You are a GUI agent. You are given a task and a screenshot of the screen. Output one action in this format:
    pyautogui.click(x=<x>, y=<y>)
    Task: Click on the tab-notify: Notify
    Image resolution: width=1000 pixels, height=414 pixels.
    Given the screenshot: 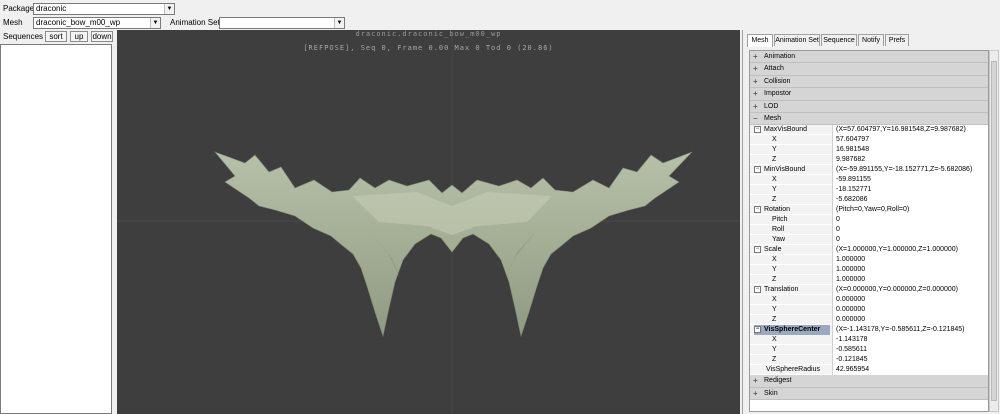 What is the action you would take?
    pyautogui.click(x=871, y=40)
    